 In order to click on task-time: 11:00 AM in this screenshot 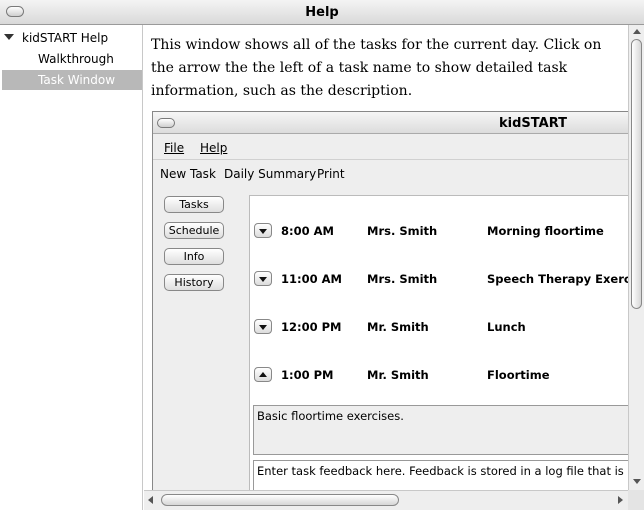, I will do `click(311, 279)`.